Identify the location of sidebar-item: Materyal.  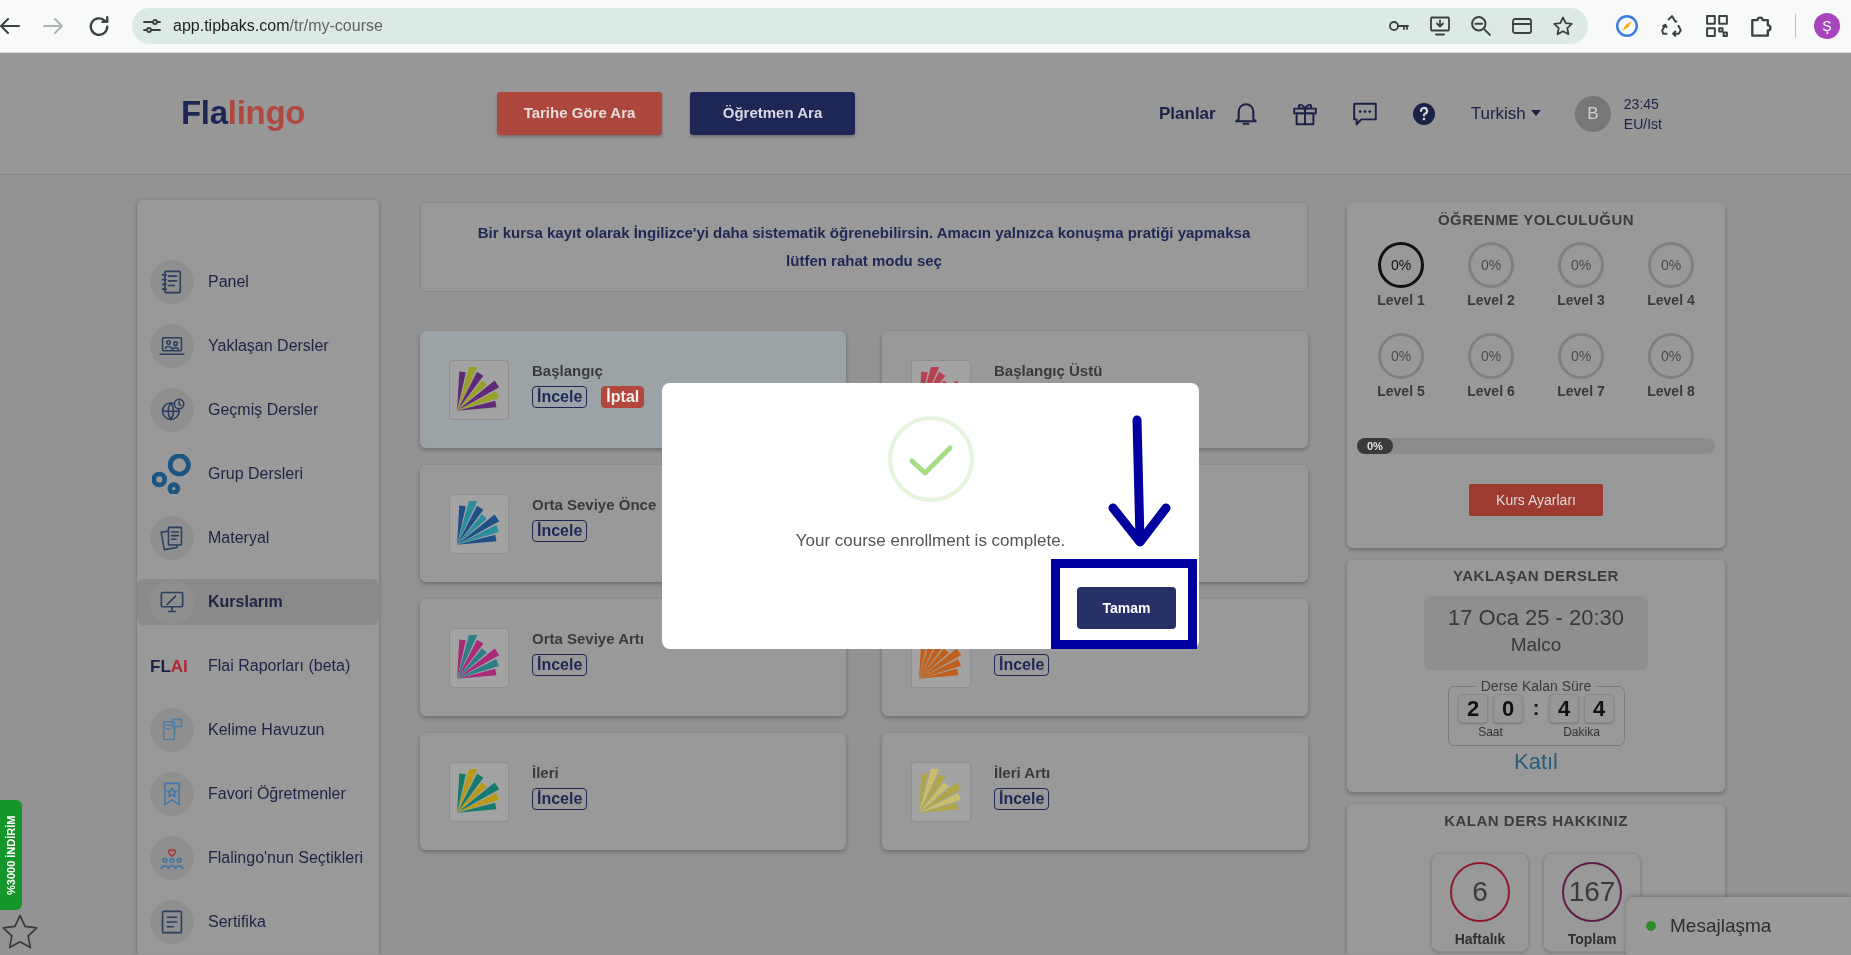
(258, 538).